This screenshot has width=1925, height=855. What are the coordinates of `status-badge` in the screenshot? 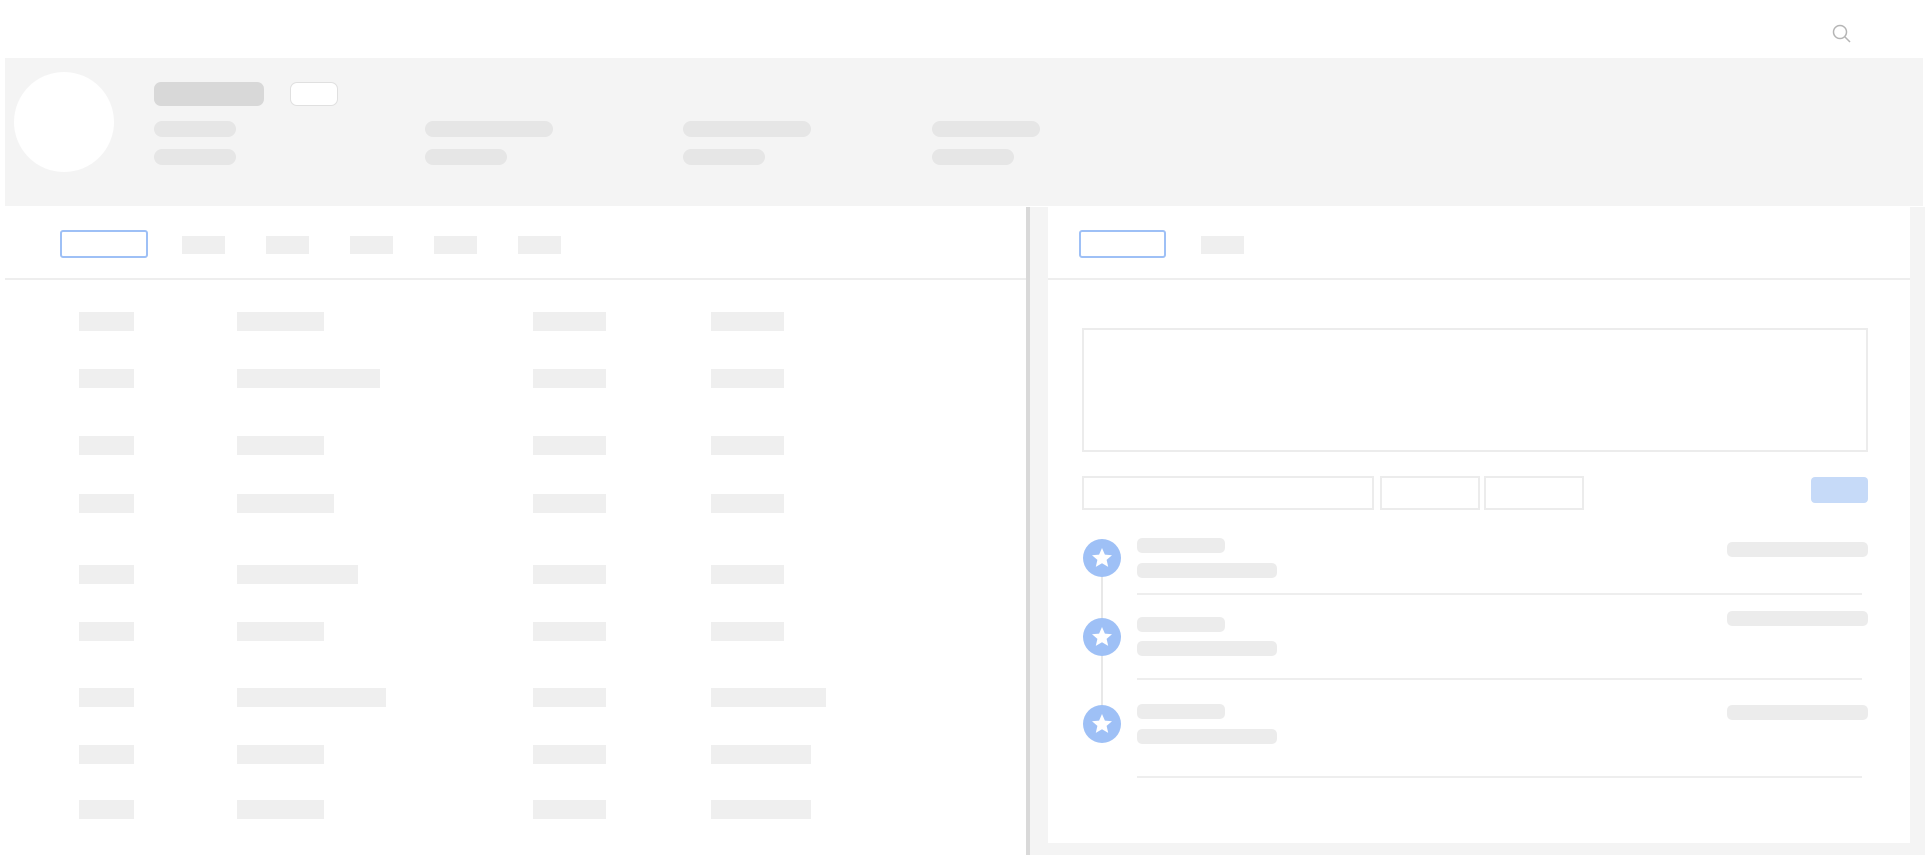 It's located at (314, 94).